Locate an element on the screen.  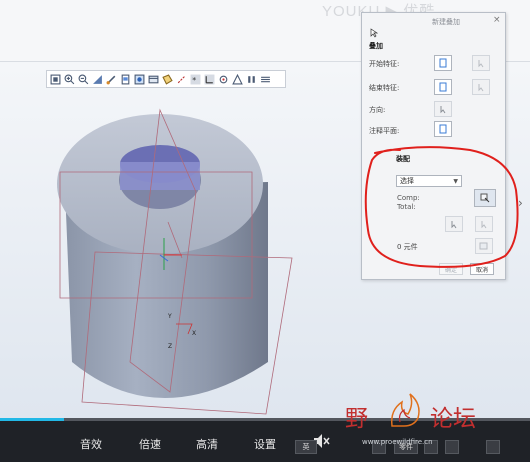
progress-fill is located at coordinates (32, 419).